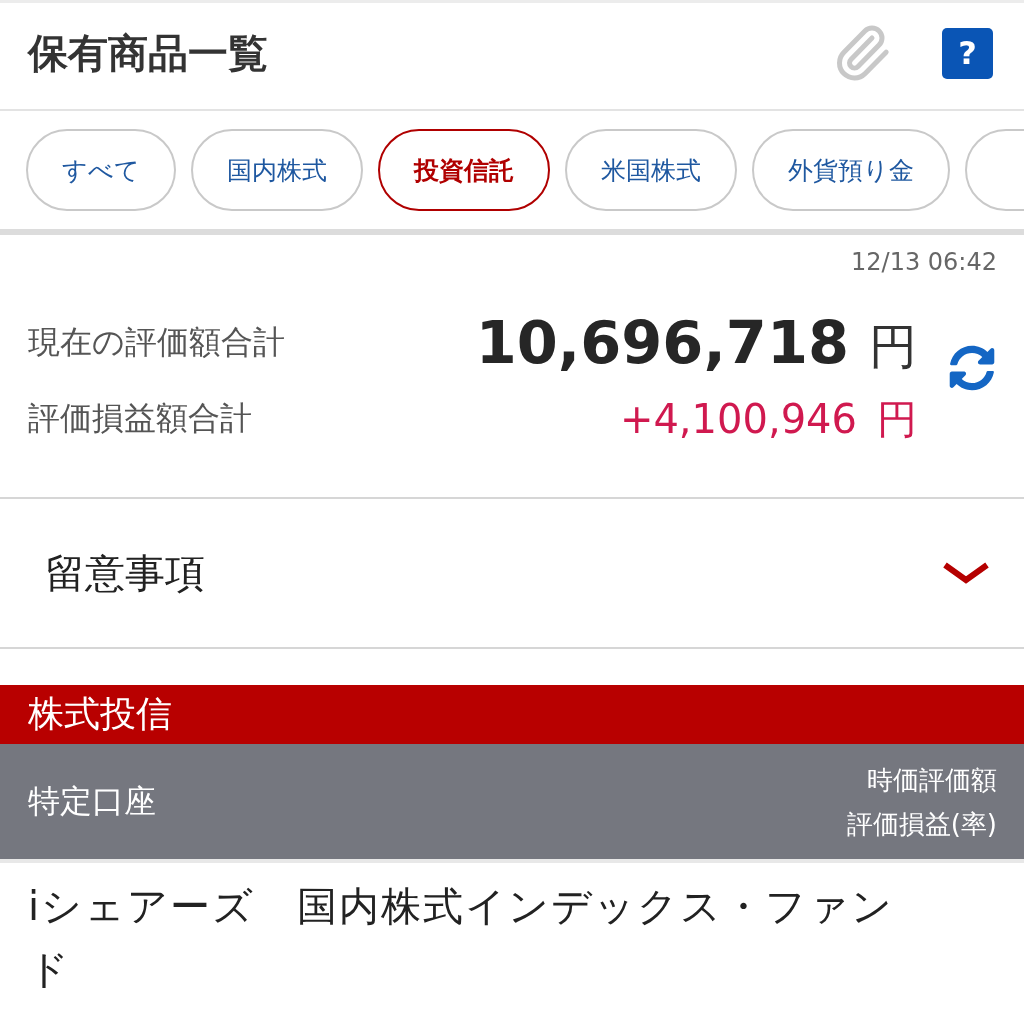 Image resolution: width=1024 pixels, height=1024 pixels. What do you see at coordinates (662, 342) in the screenshot?
I see `total-value: 10,696,718` at bounding box center [662, 342].